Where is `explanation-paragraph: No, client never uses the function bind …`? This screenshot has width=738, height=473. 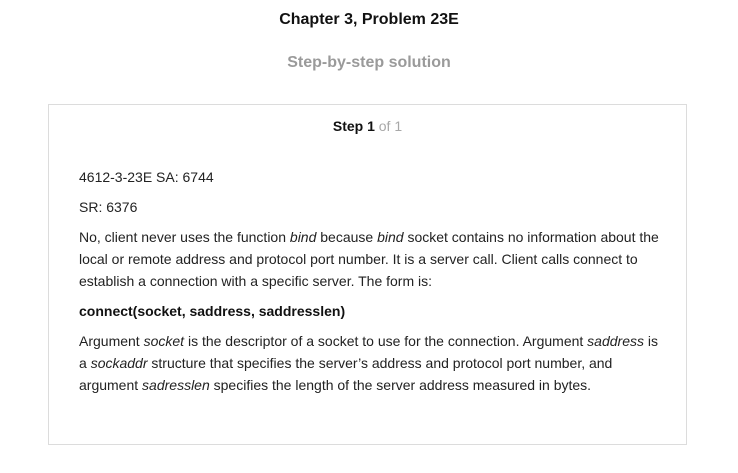 explanation-paragraph: No, client never uses the function bind … is located at coordinates (371, 259).